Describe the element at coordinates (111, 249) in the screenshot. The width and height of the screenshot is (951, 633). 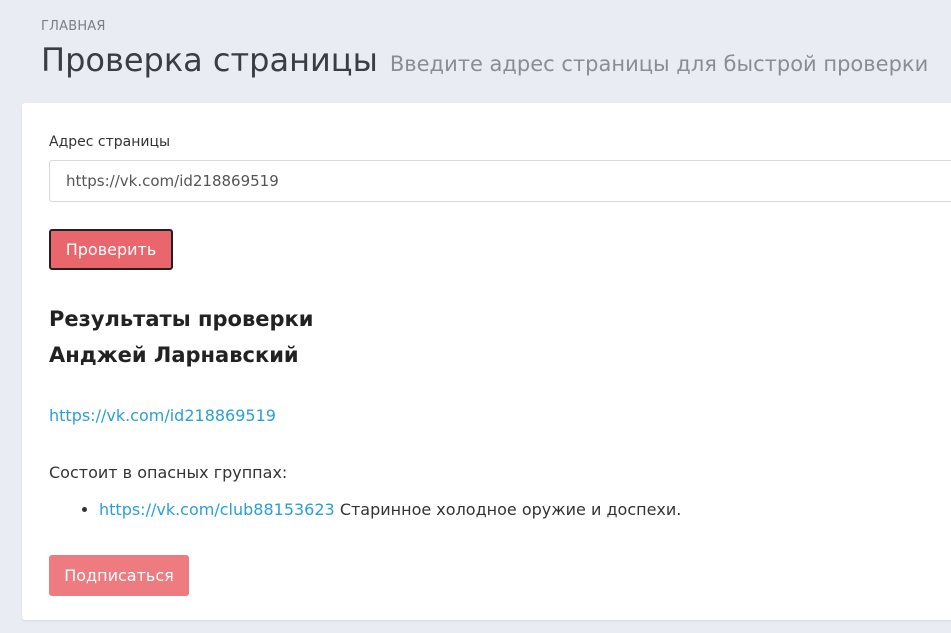
I see `check-button: Проверить` at that location.